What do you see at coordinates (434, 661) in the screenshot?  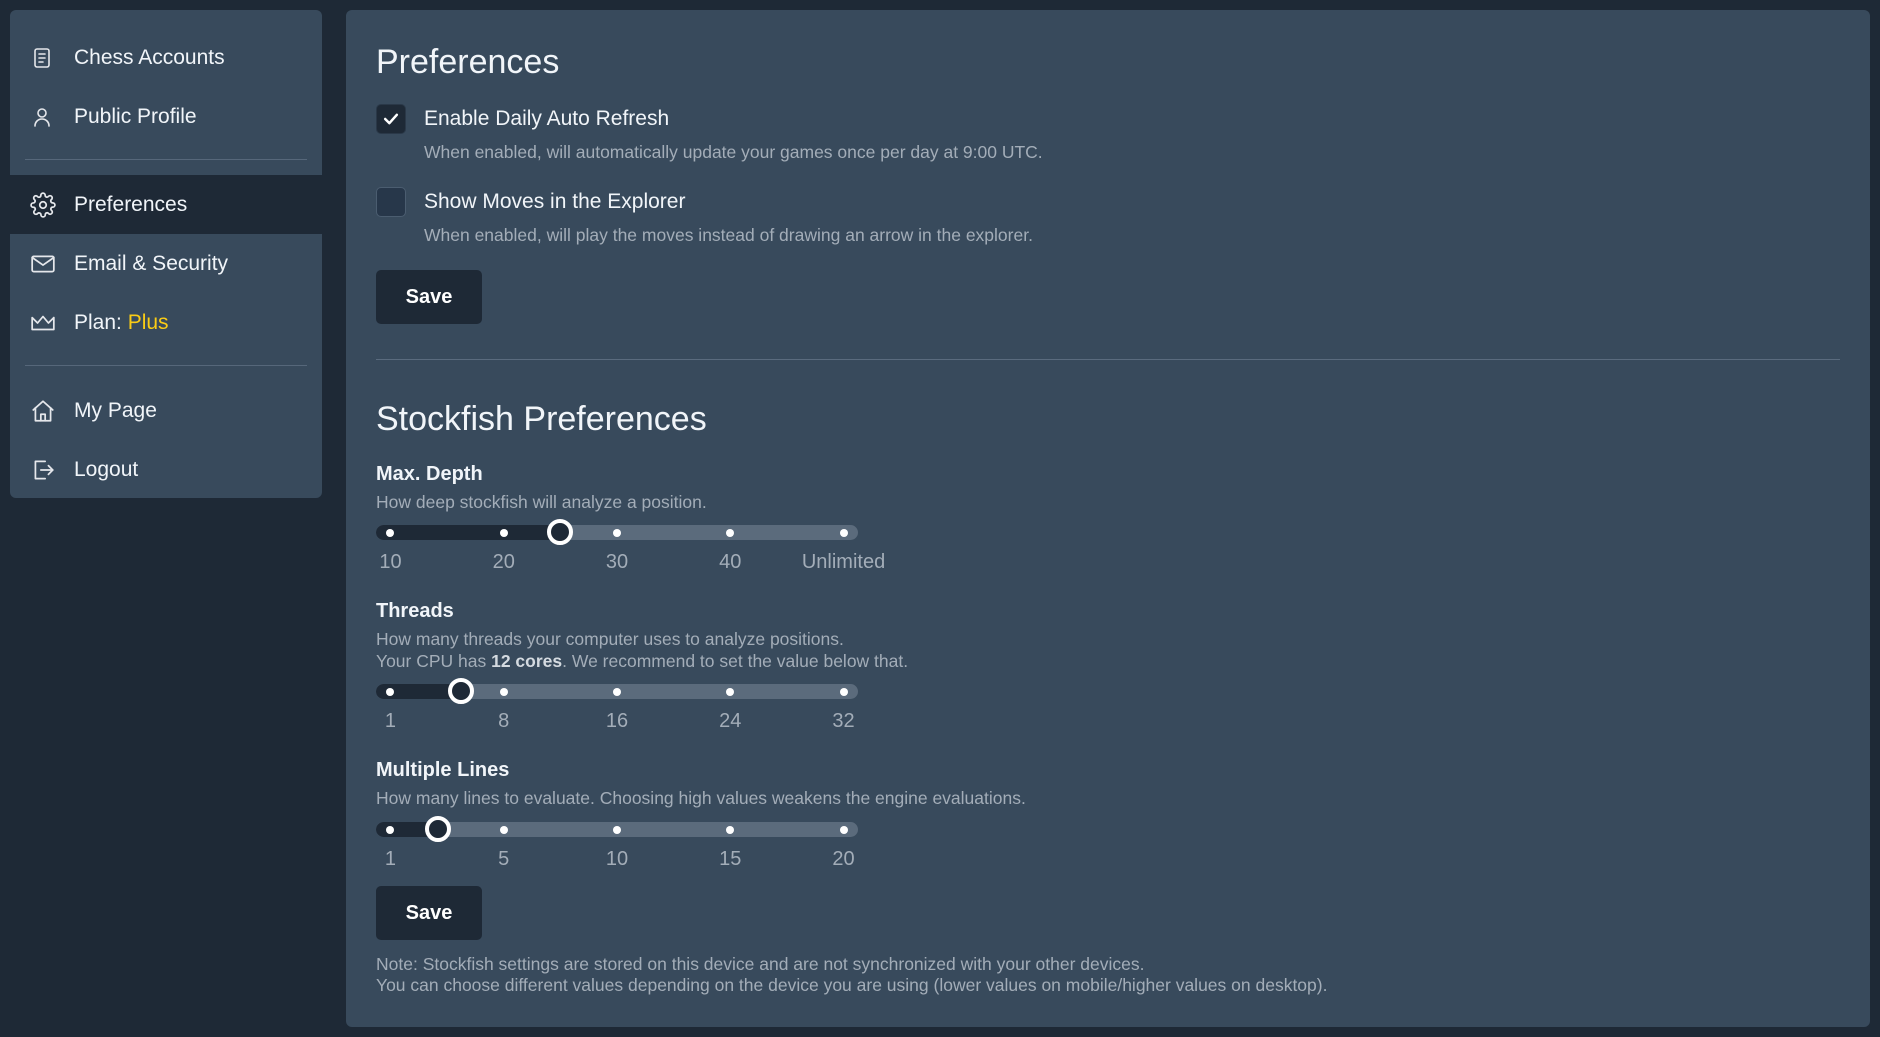 I see `cpu-text: Your CPU has` at bounding box center [434, 661].